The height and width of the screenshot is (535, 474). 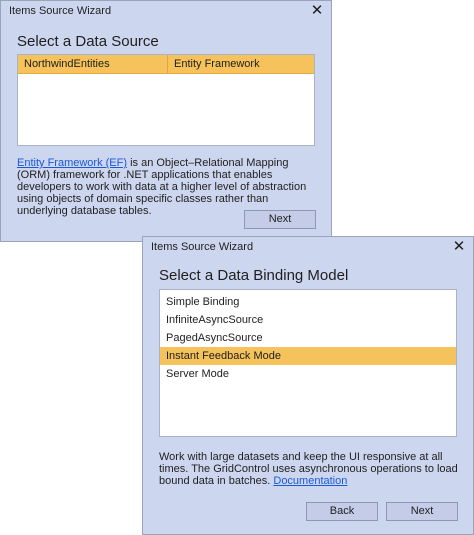 What do you see at coordinates (93, 64) in the screenshot?
I see `table-cell-name: NorthwindEntities` at bounding box center [93, 64].